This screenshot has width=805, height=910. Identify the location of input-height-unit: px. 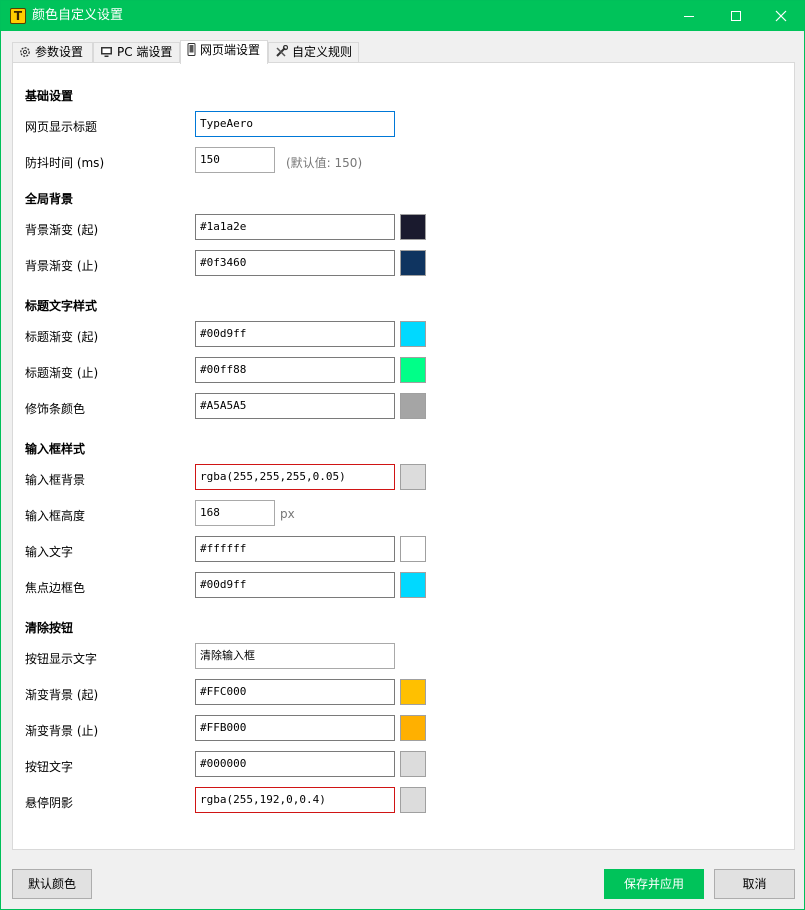
(287, 514).